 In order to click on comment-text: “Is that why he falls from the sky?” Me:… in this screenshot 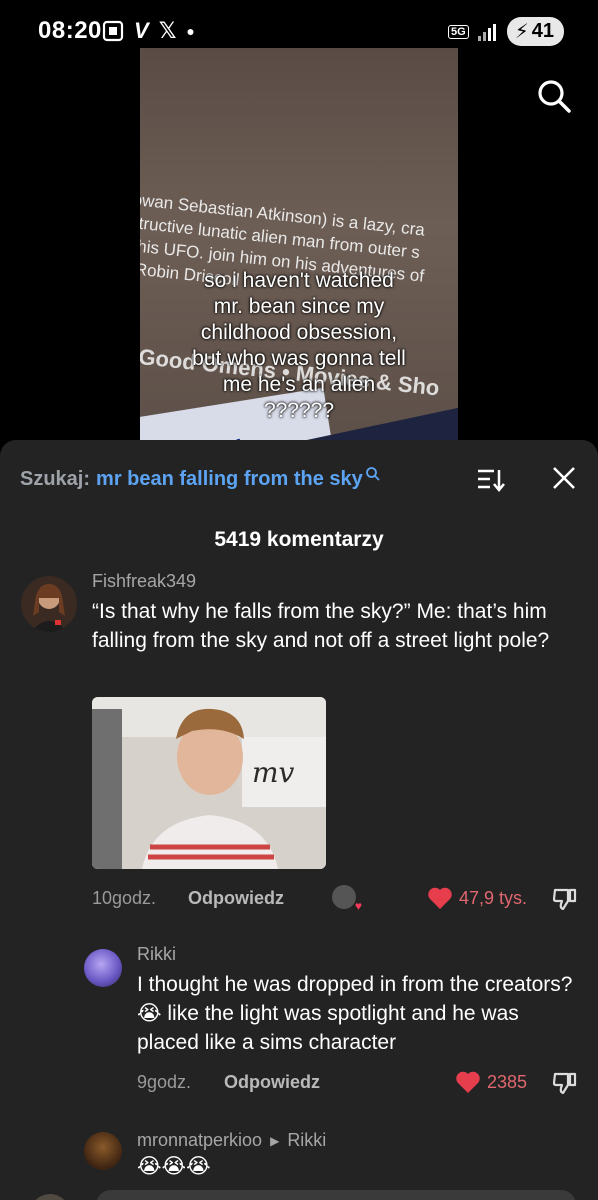, I will do `click(321, 626)`.